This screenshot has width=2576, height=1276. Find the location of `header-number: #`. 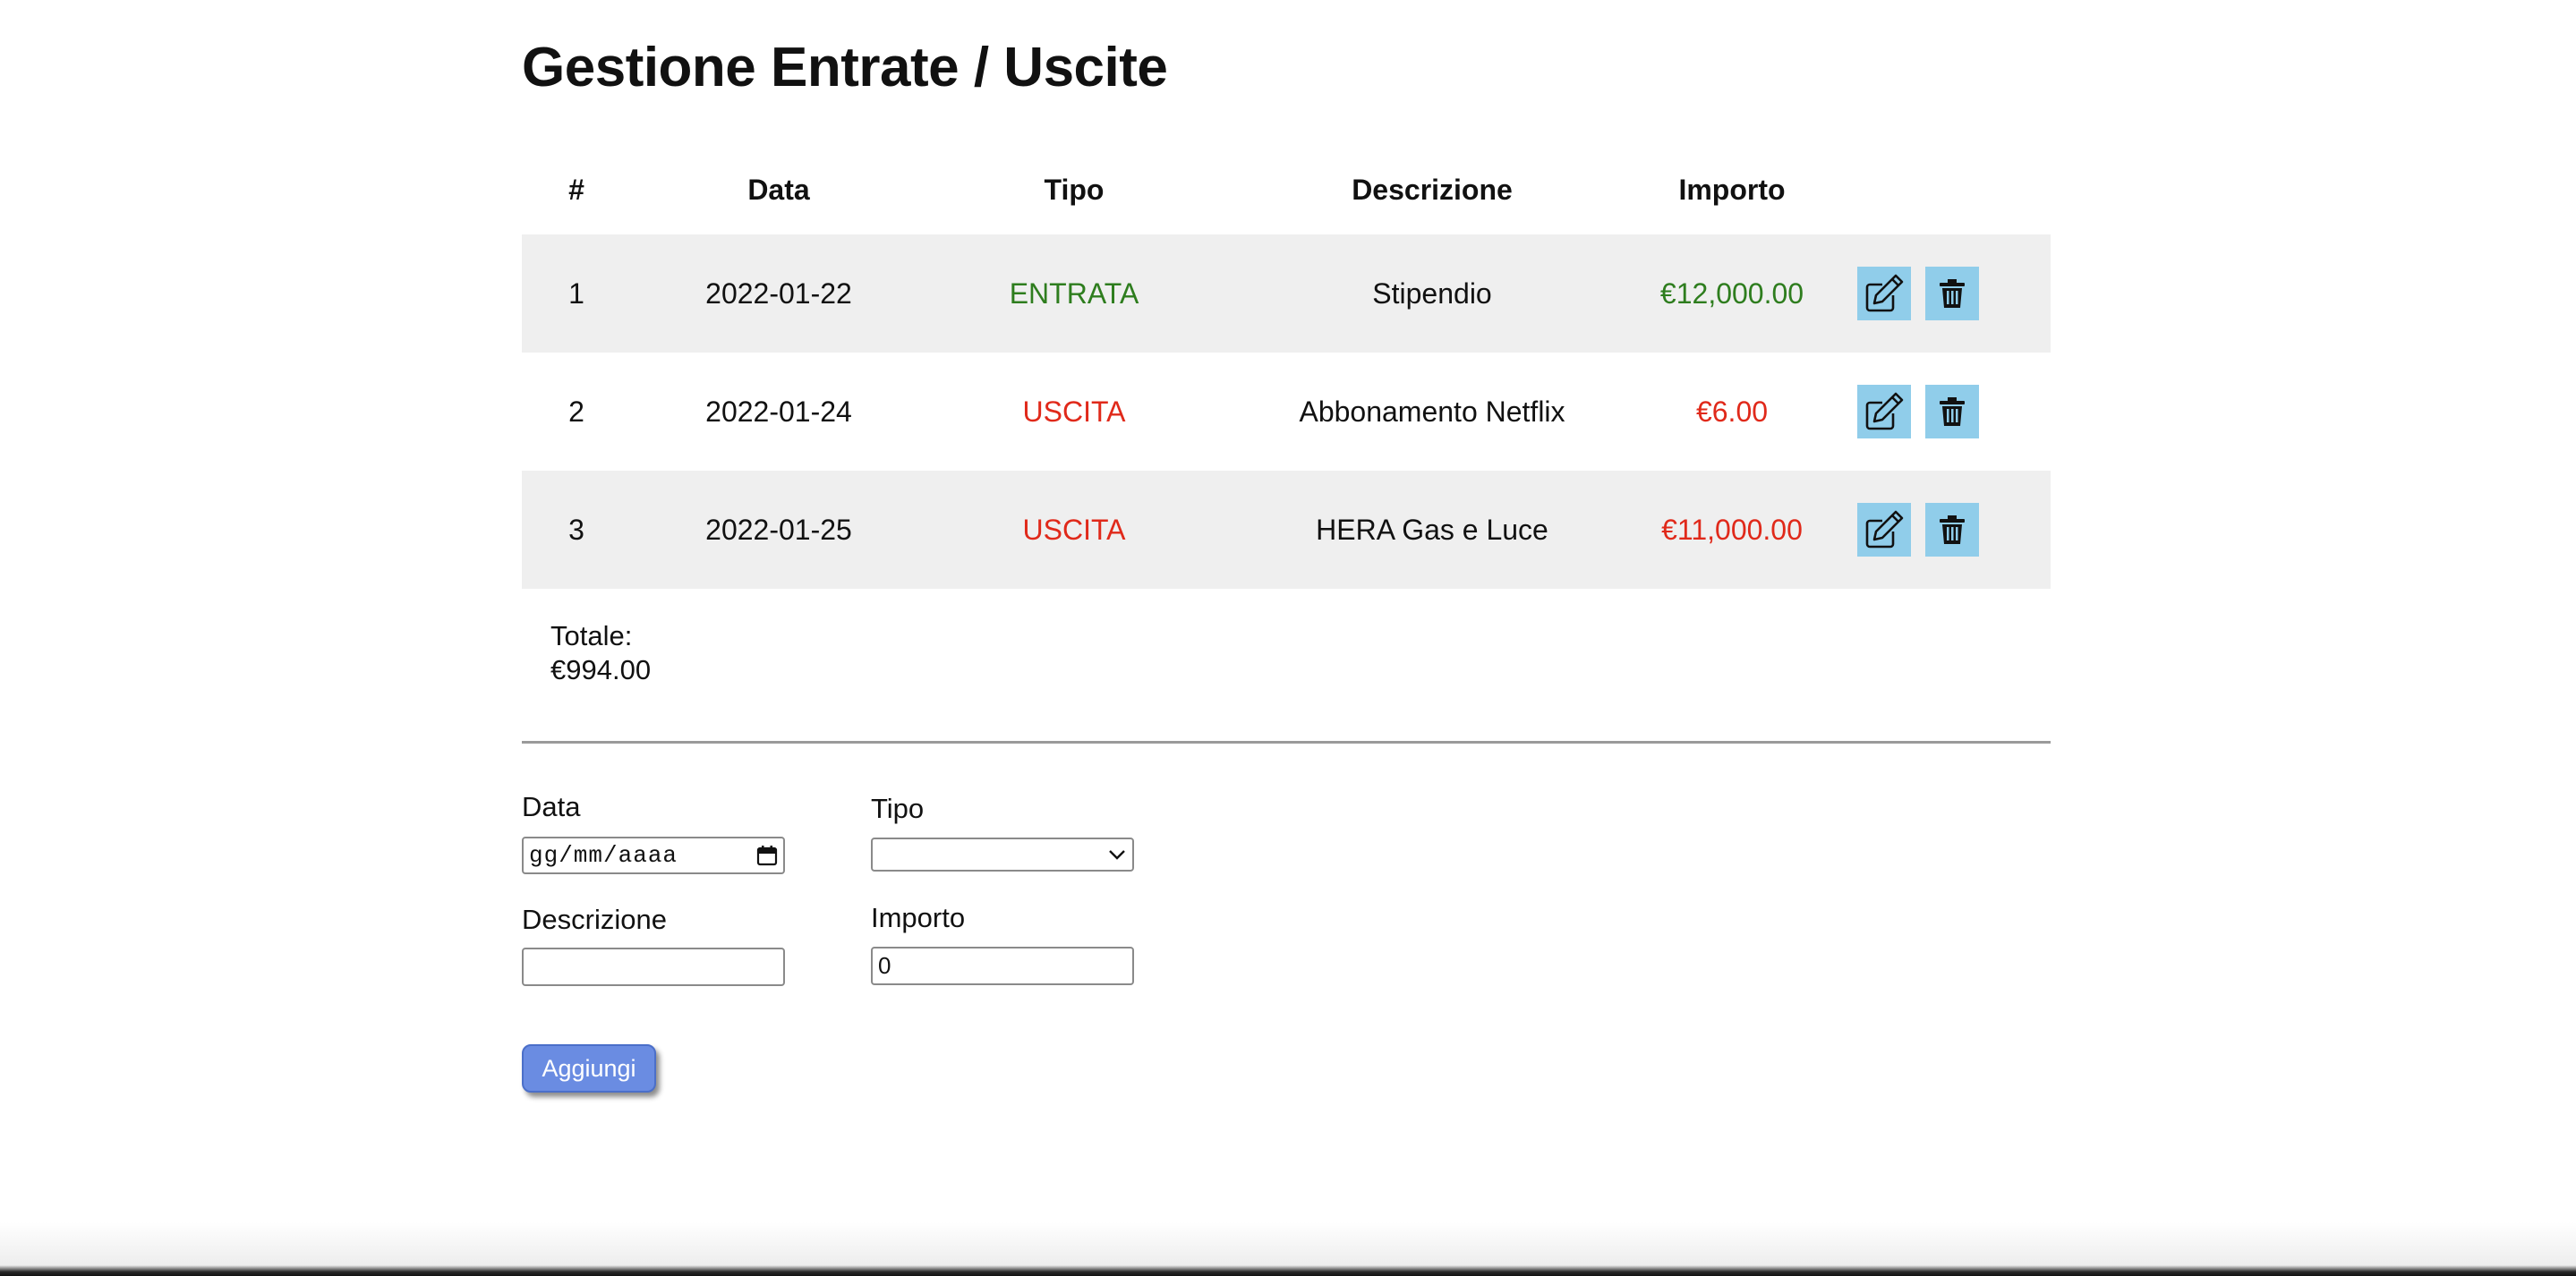

header-number: # is located at coordinates (576, 189).